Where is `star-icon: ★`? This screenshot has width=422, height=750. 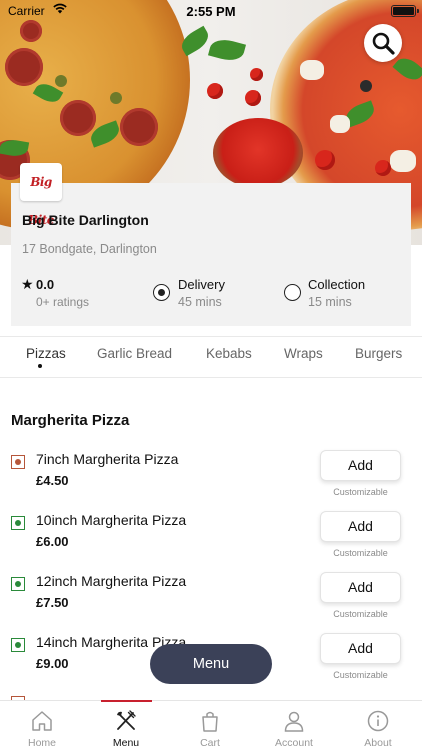 star-icon: ★ is located at coordinates (27, 284).